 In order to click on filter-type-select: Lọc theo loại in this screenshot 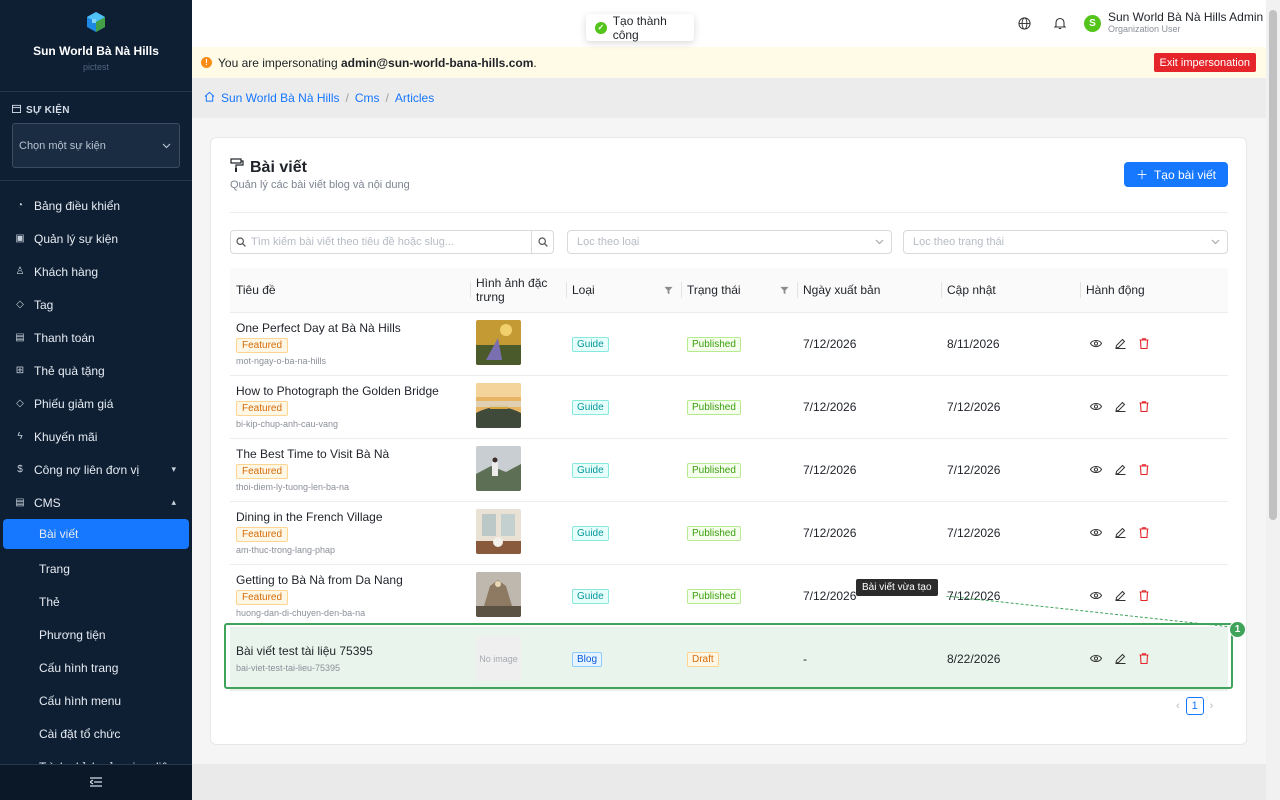, I will do `click(729, 242)`.